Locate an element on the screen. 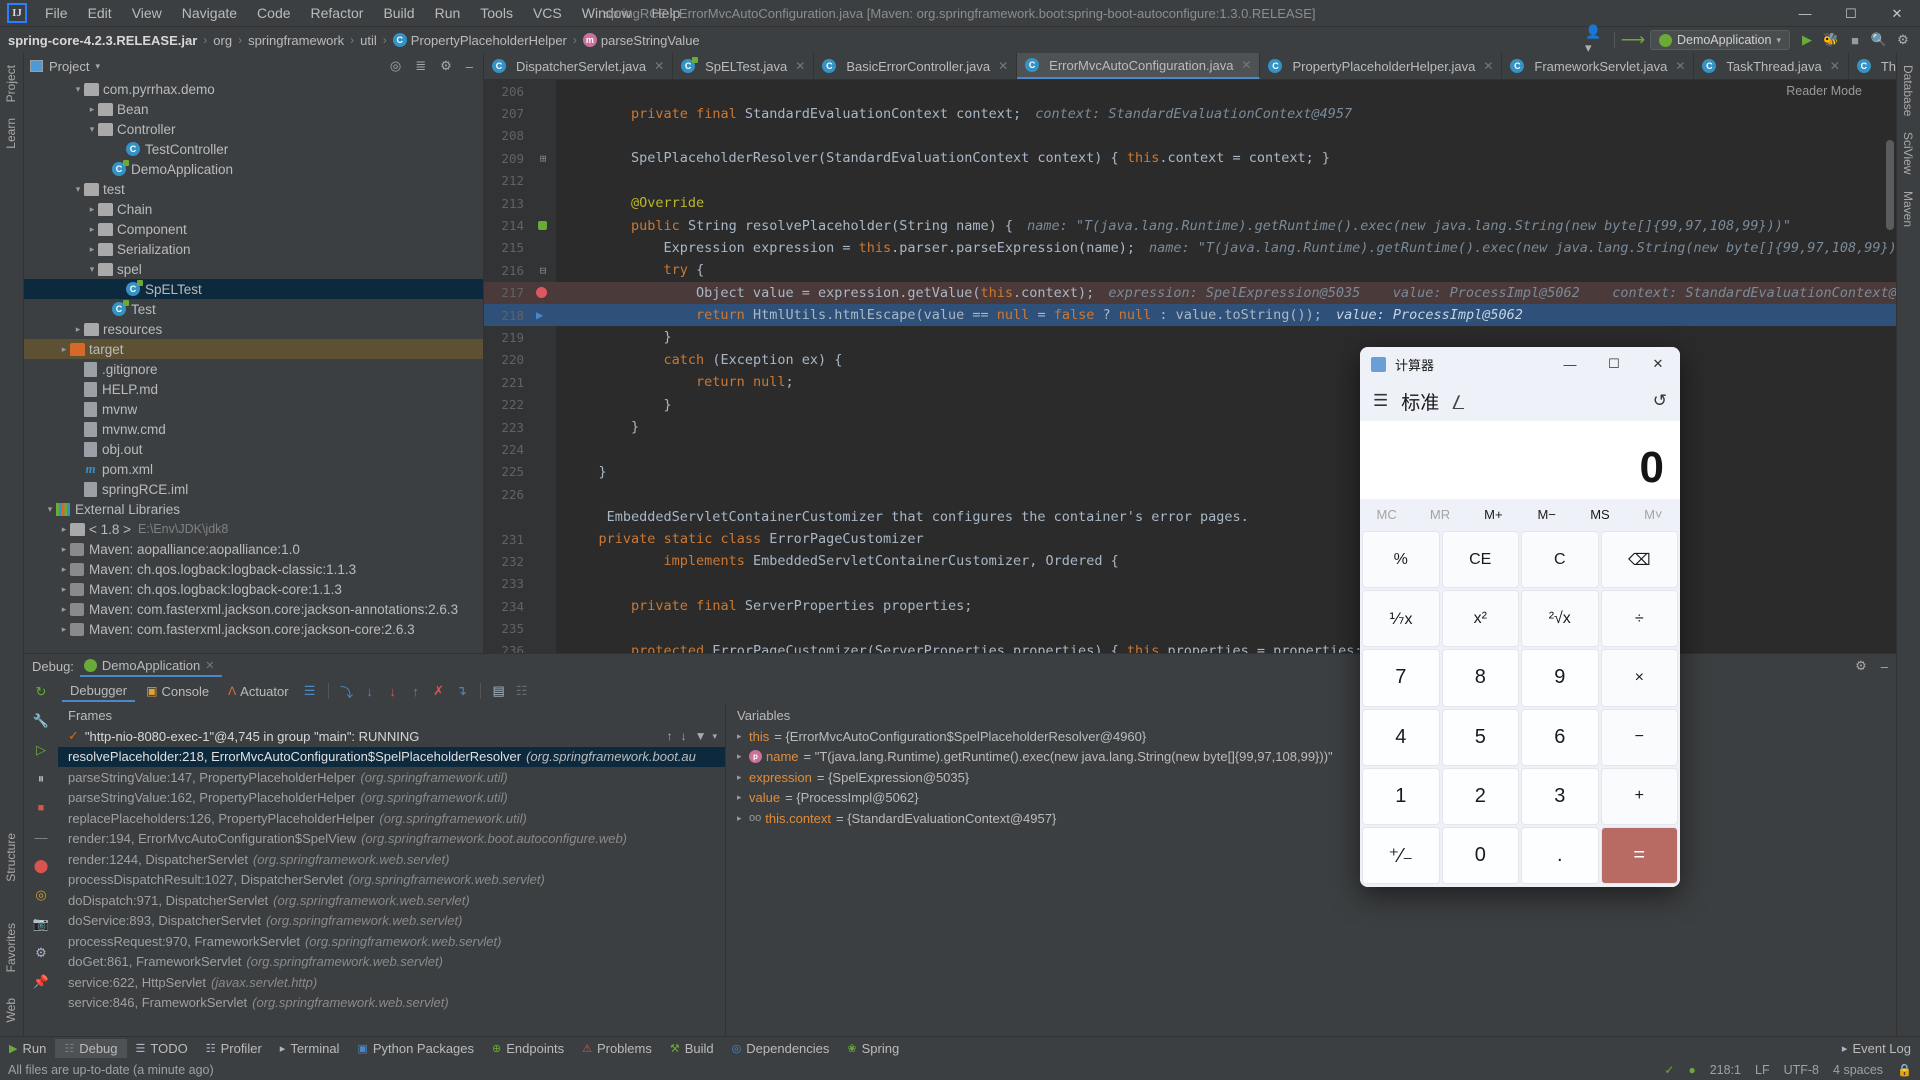 The height and width of the screenshot is (1080, 1920). breadcrumb-util: util is located at coordinates (368, 40).